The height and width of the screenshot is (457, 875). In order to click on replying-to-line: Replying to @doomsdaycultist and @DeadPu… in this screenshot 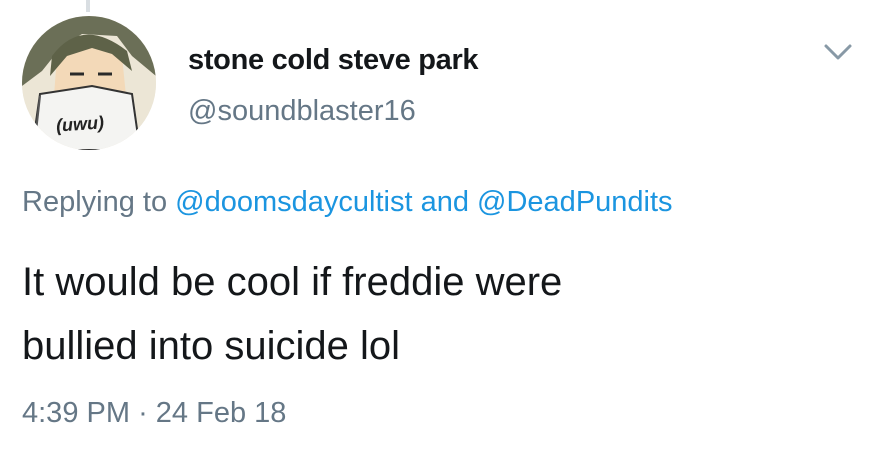, I will do `click(347, 202)`.